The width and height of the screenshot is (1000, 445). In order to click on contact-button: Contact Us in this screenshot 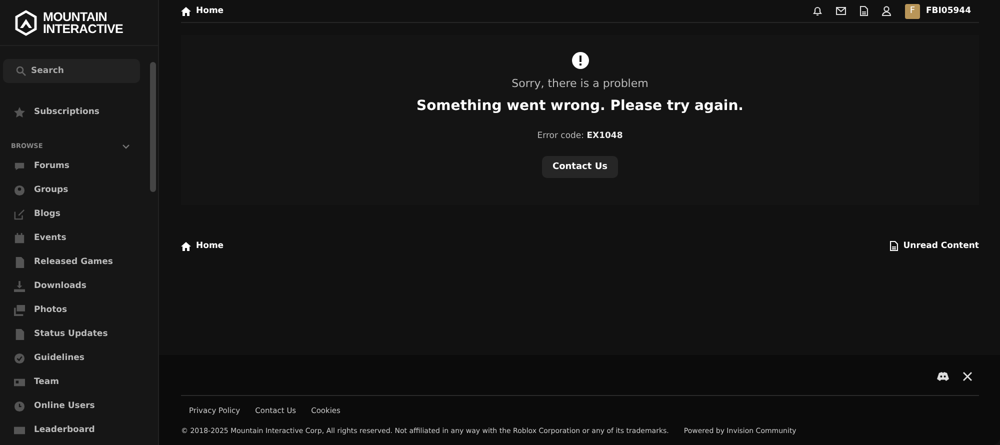, I will do `click(580, 167)`.